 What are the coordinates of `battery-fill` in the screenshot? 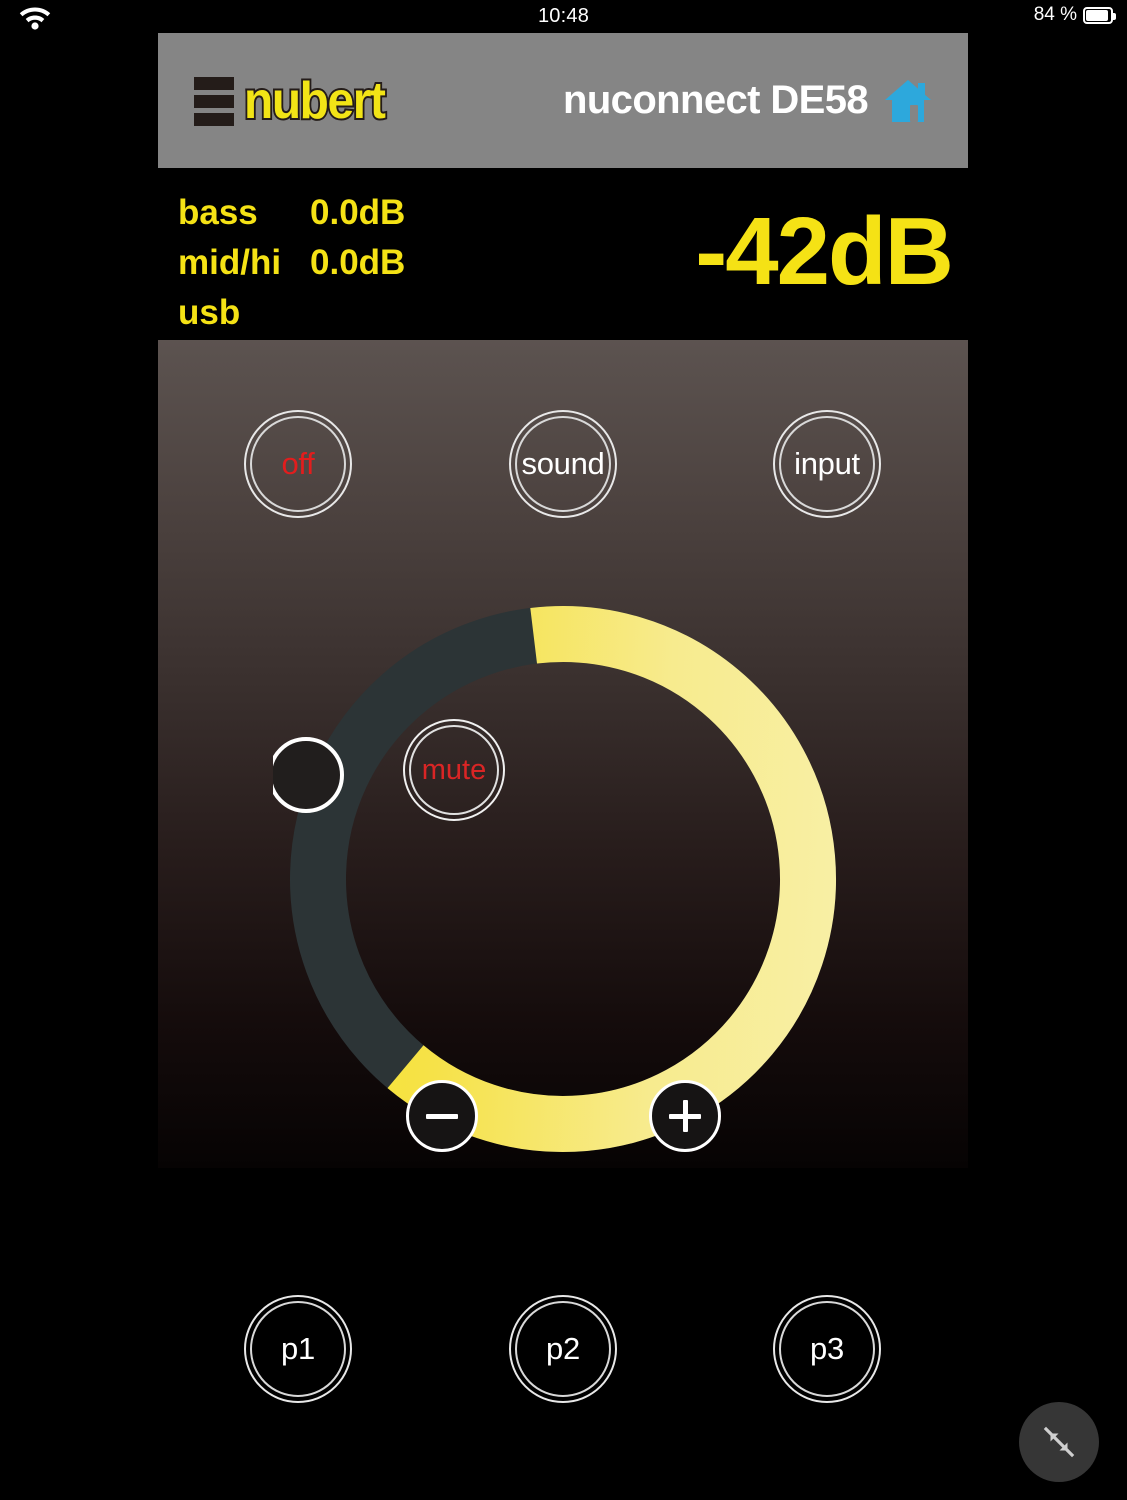 It's located at (1097, 15).